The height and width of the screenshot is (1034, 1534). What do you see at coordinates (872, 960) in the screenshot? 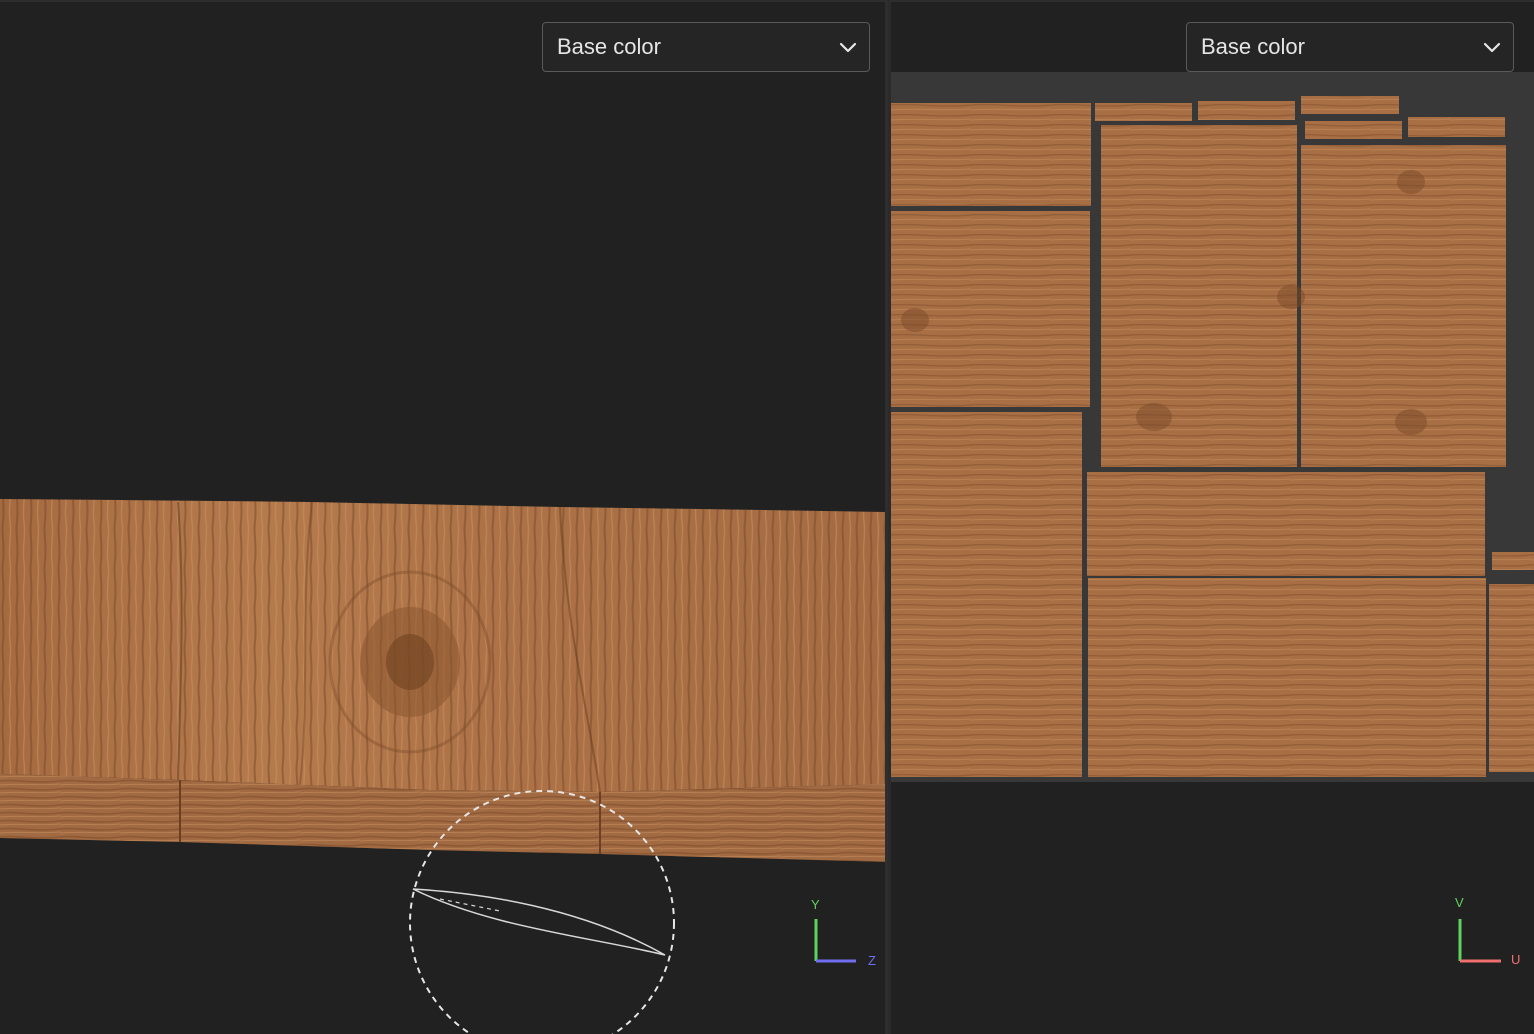
I see `axis-label-z: Z` at bounding box center [872, 960].